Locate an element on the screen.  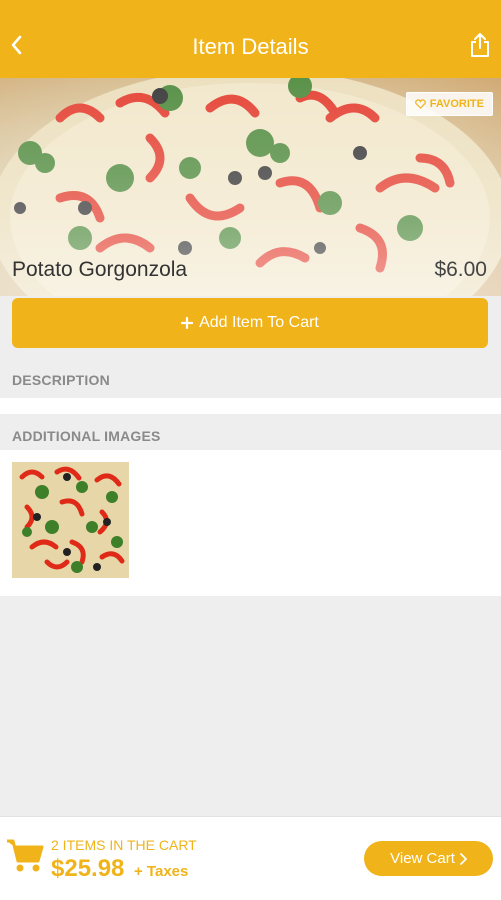
app-bar: Item Details is located at coordinates (250, 39).